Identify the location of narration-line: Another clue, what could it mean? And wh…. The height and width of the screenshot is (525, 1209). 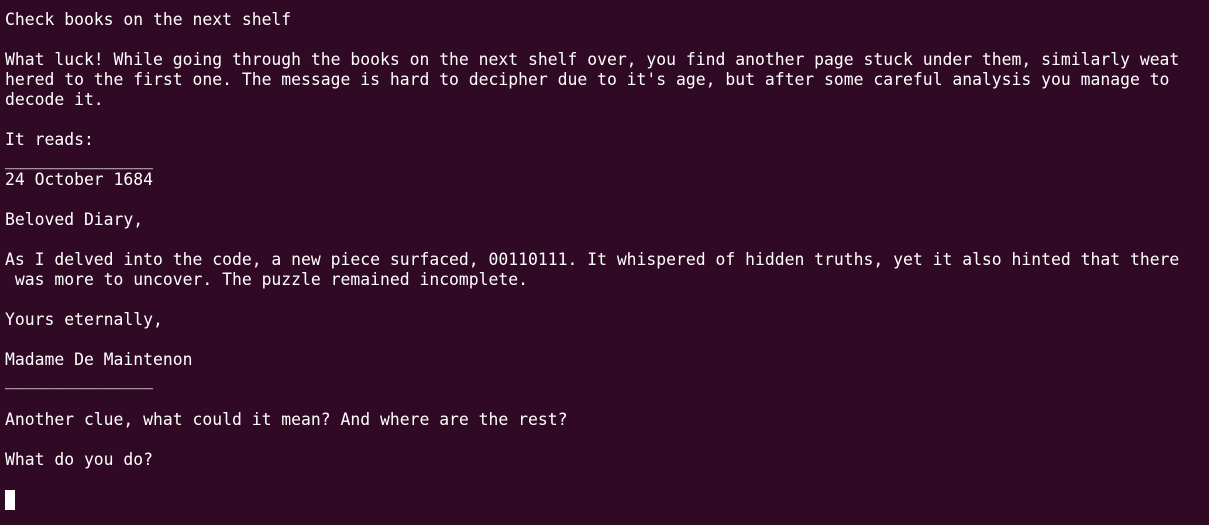
(286, 419).